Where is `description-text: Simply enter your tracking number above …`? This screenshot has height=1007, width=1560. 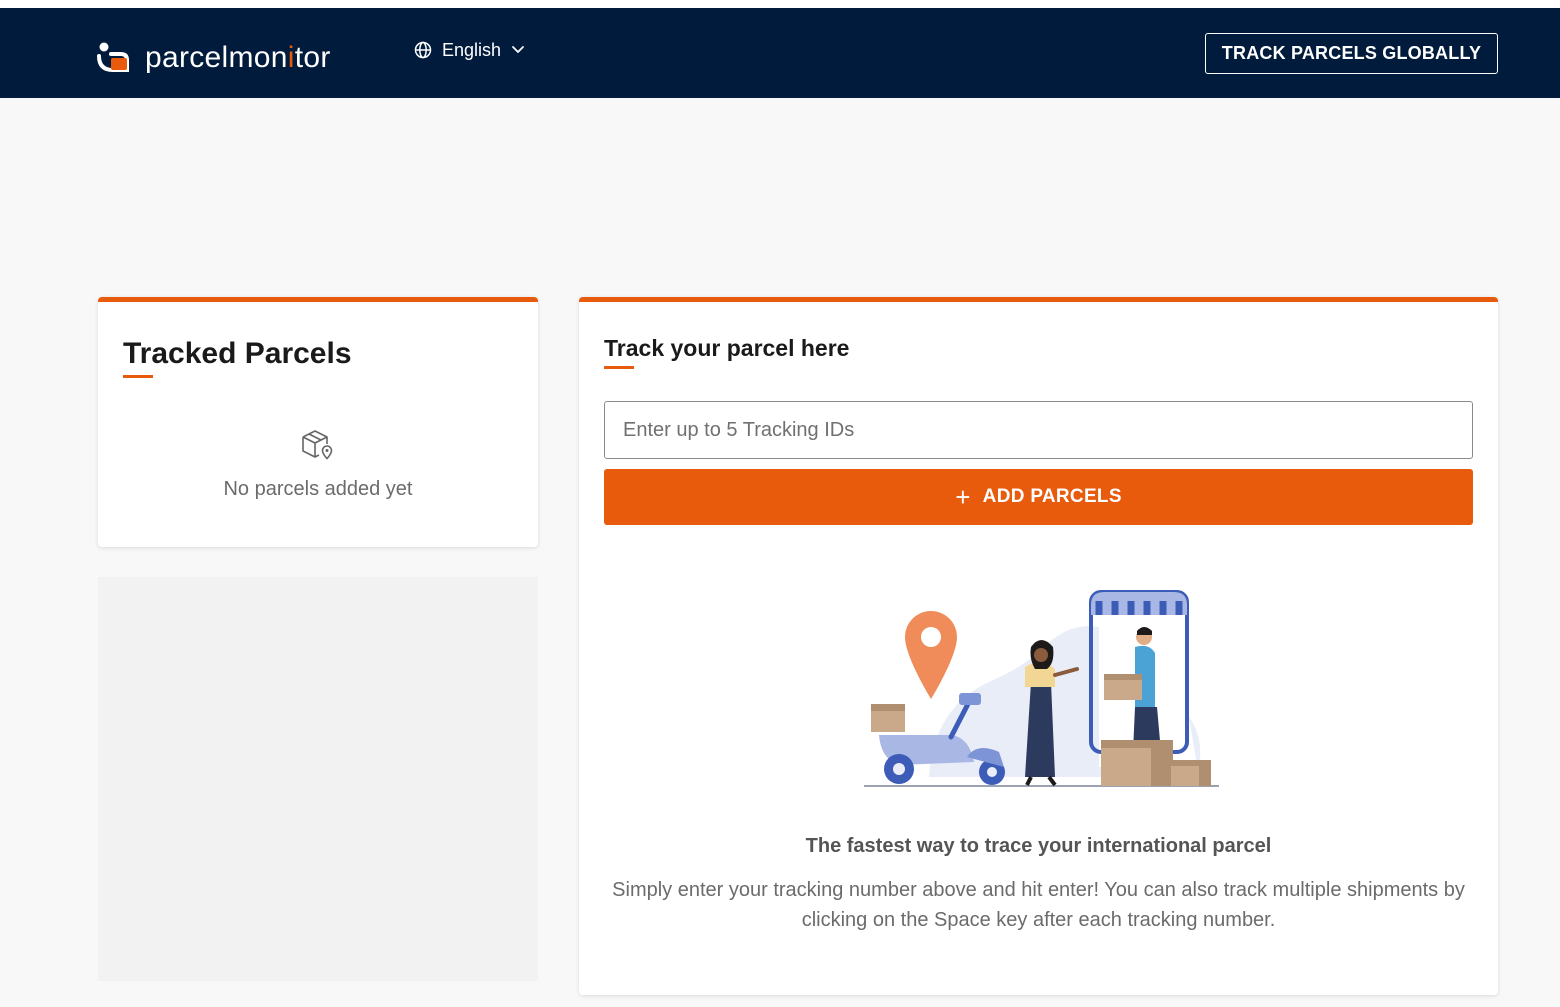
description-text: Simply enter your tracking number above … is located at coordinates (1038, 905).